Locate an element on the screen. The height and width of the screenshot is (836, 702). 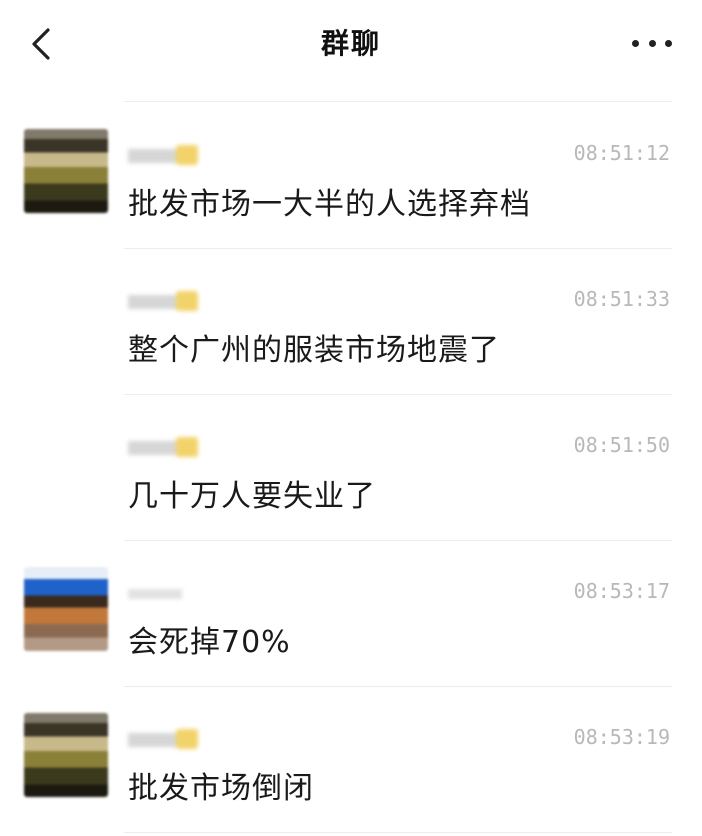
message-text: 批发市场一大半的人选择弃档 is located at coordinates (329, 201).